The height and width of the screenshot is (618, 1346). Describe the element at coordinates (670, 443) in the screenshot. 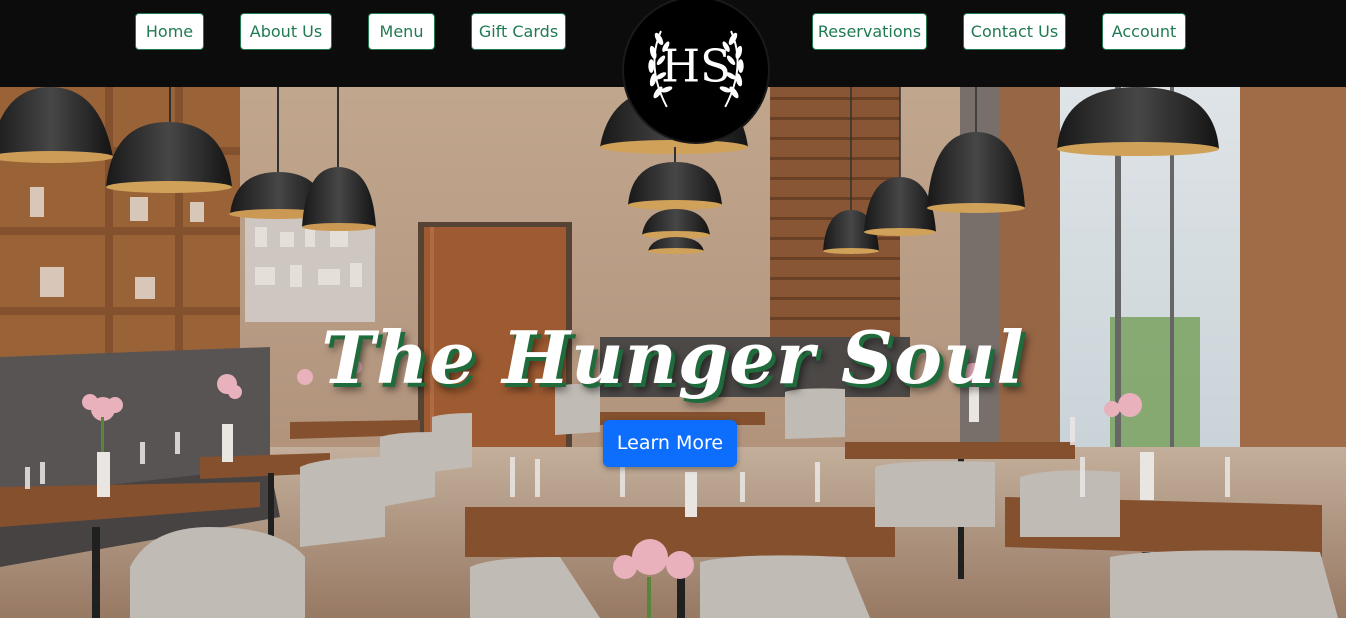

I see `learn-more-button: Learn More` at that location.